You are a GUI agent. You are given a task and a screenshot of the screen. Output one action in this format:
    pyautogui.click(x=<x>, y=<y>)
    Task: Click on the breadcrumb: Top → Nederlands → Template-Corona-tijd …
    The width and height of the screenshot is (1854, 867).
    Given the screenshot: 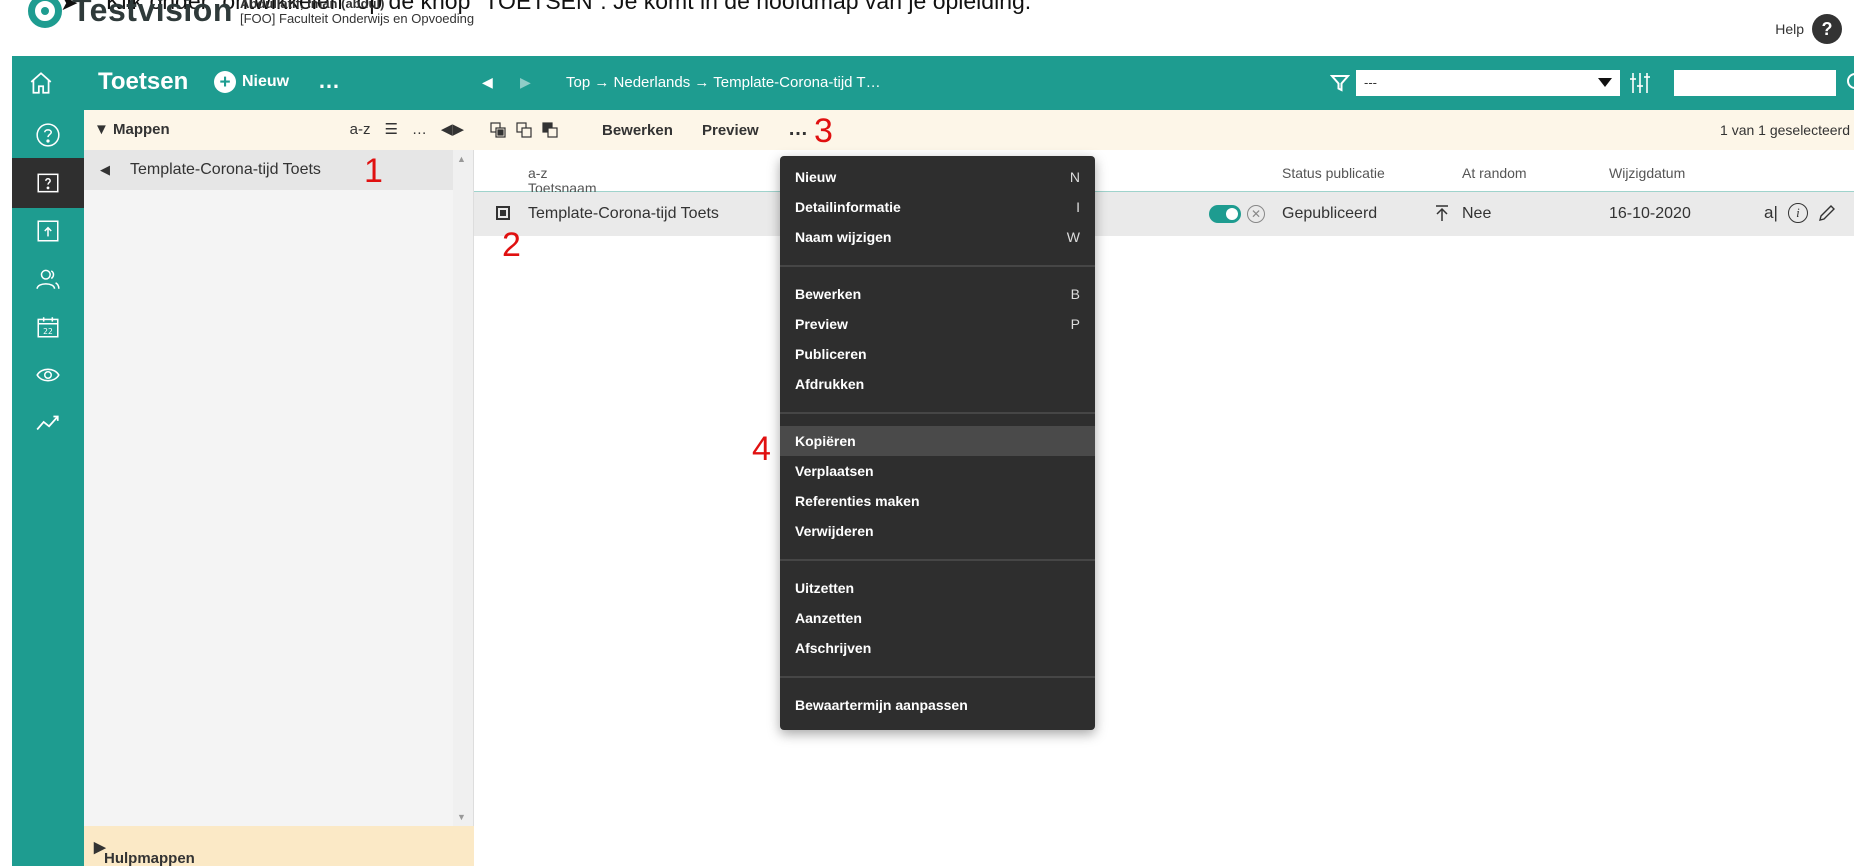 What is the action you would take?
    pyautogui.click(x=723, y=82)
    